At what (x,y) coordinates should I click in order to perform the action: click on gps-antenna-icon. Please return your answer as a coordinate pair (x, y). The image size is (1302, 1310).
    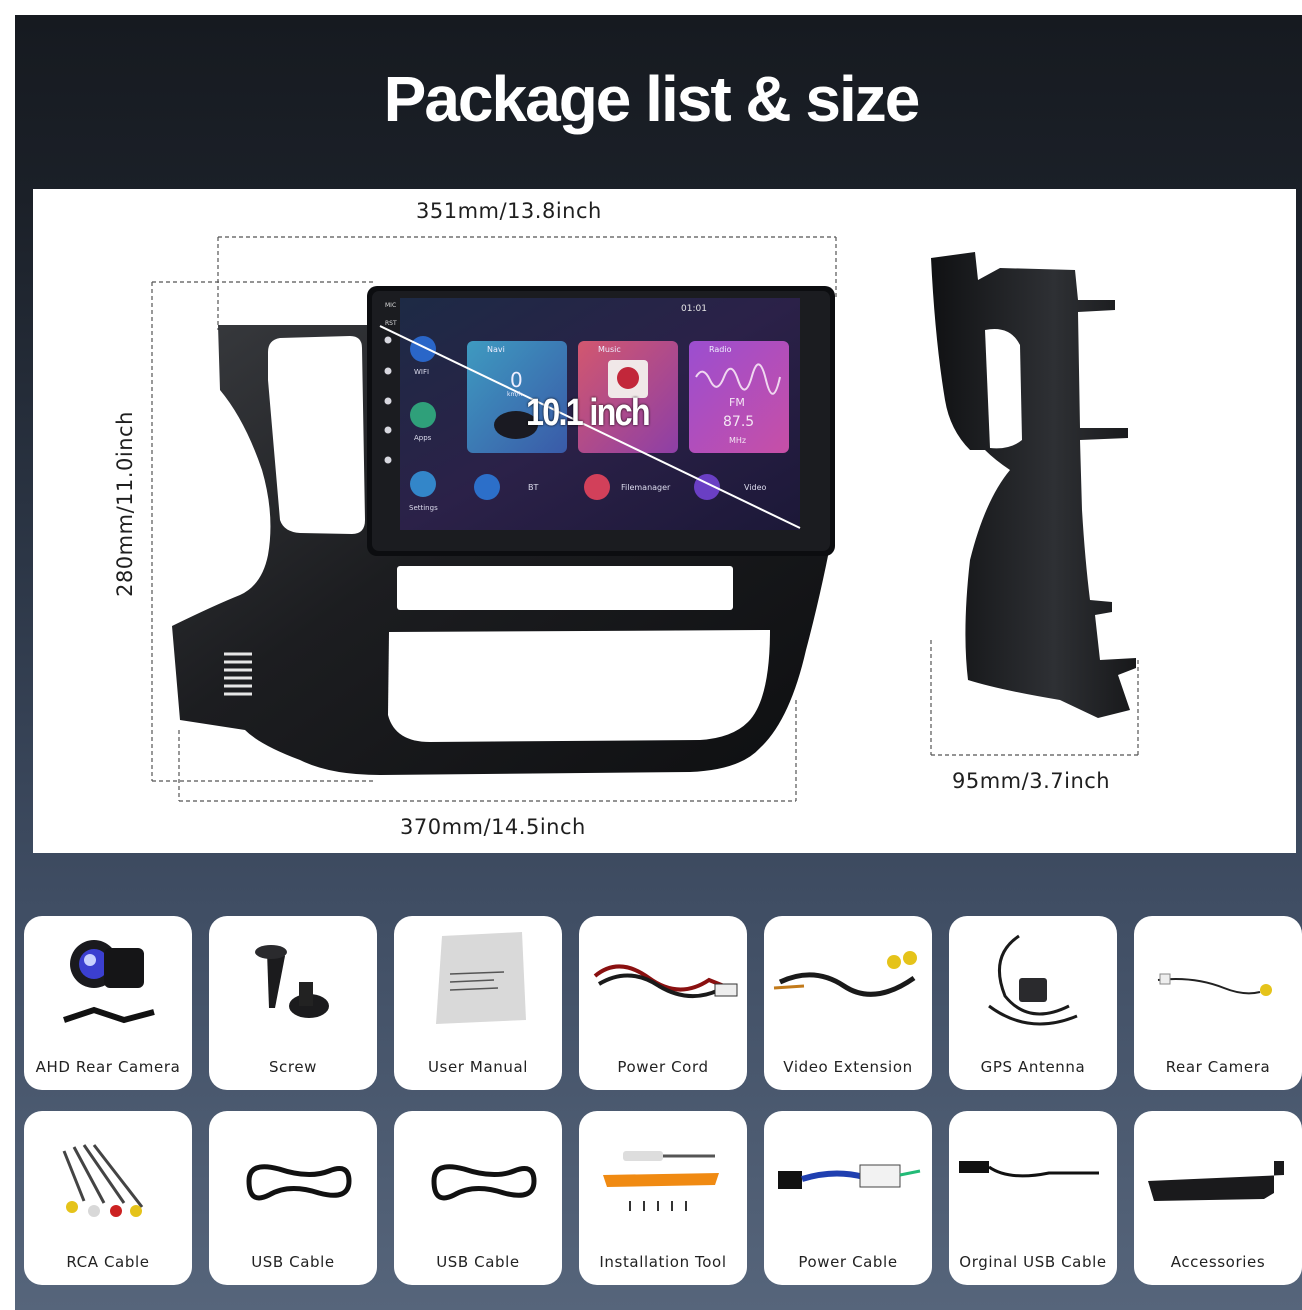
    Looking at the image, I should click on (1033, 980).